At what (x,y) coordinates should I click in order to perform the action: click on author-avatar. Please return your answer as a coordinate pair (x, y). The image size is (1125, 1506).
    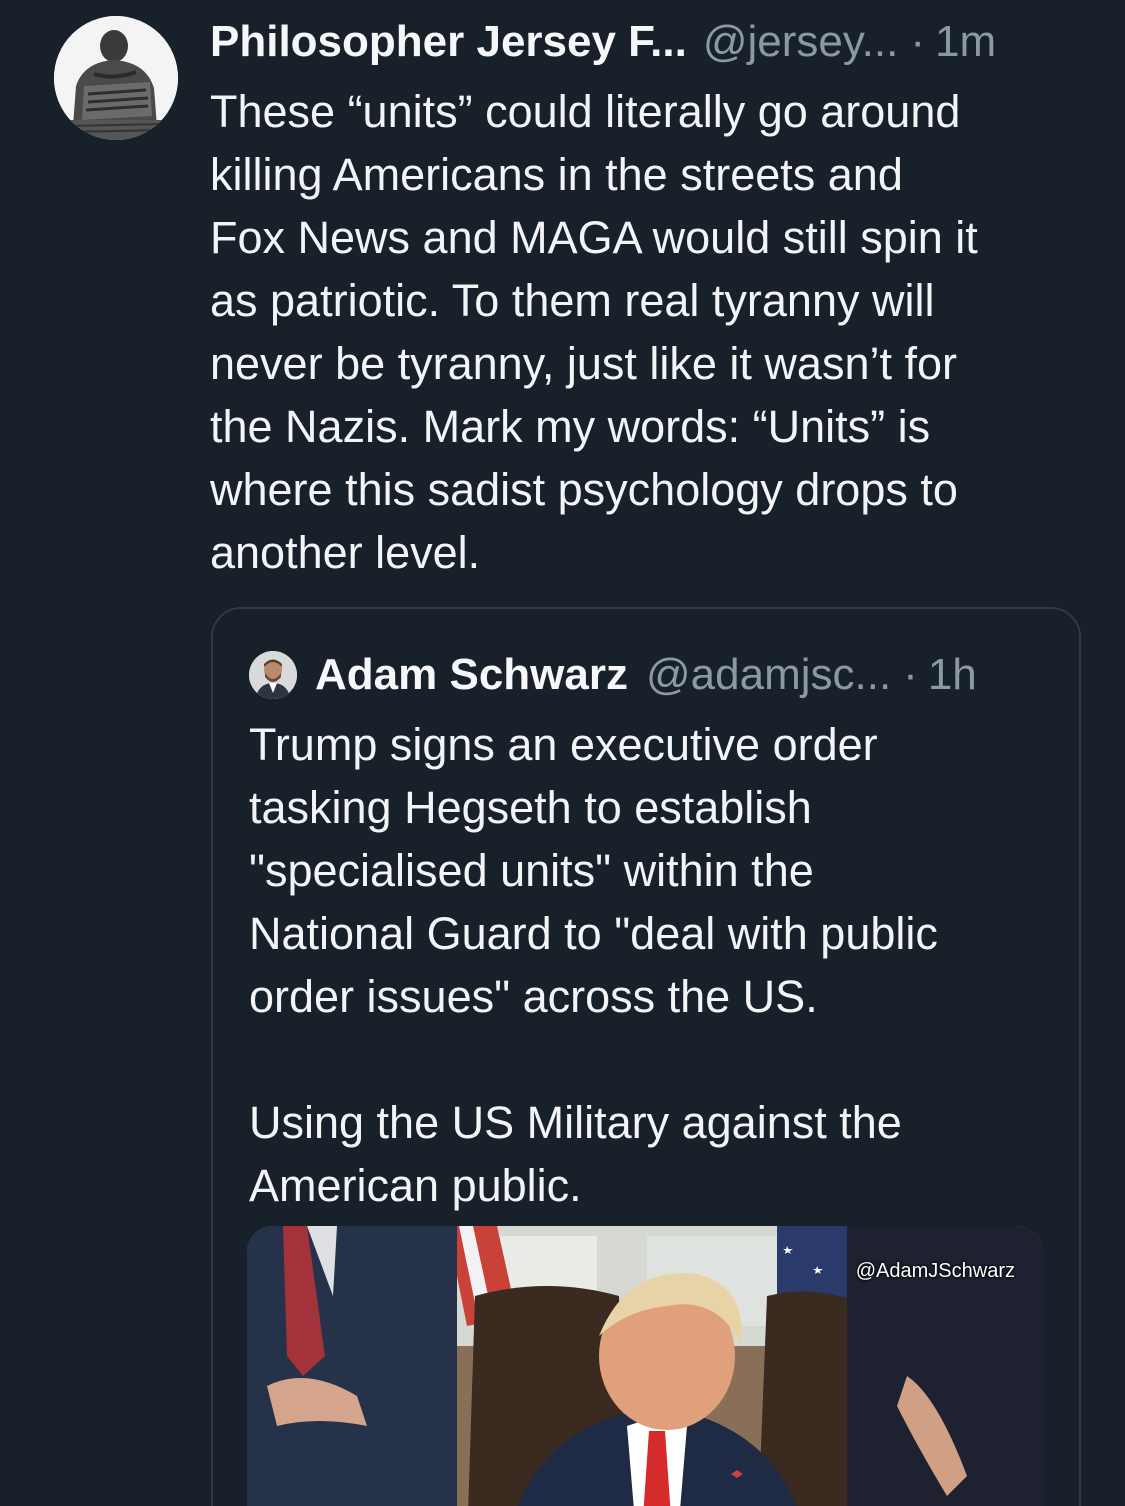
    Looking at the image, I should click on (116, 78).